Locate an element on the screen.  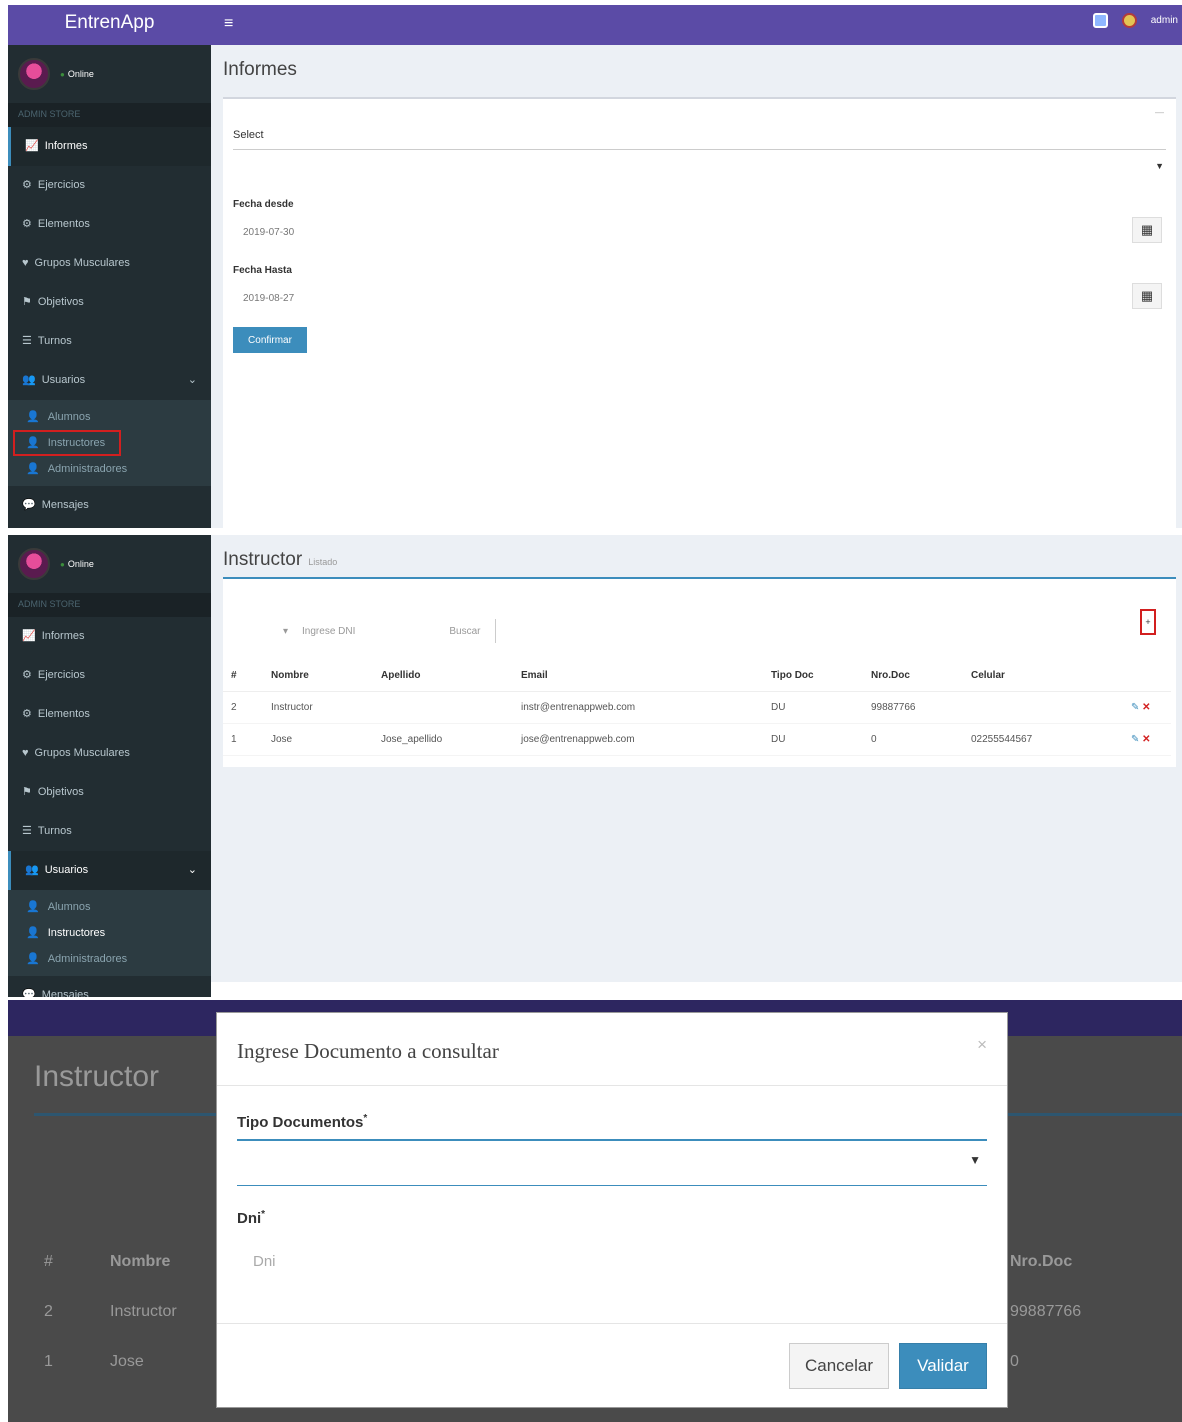
flag-icon: ⚑ is located at coordinates (27, 792).